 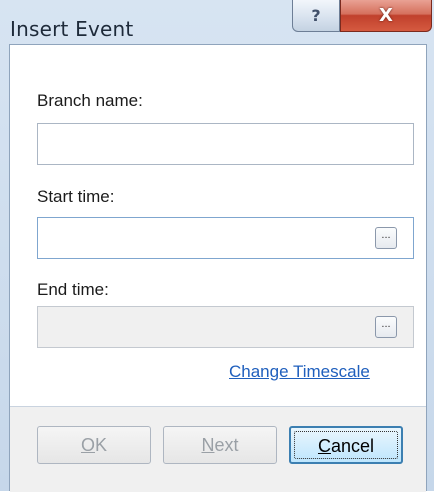 I want to click on focus-rectangle, so click(x=346, y=445).